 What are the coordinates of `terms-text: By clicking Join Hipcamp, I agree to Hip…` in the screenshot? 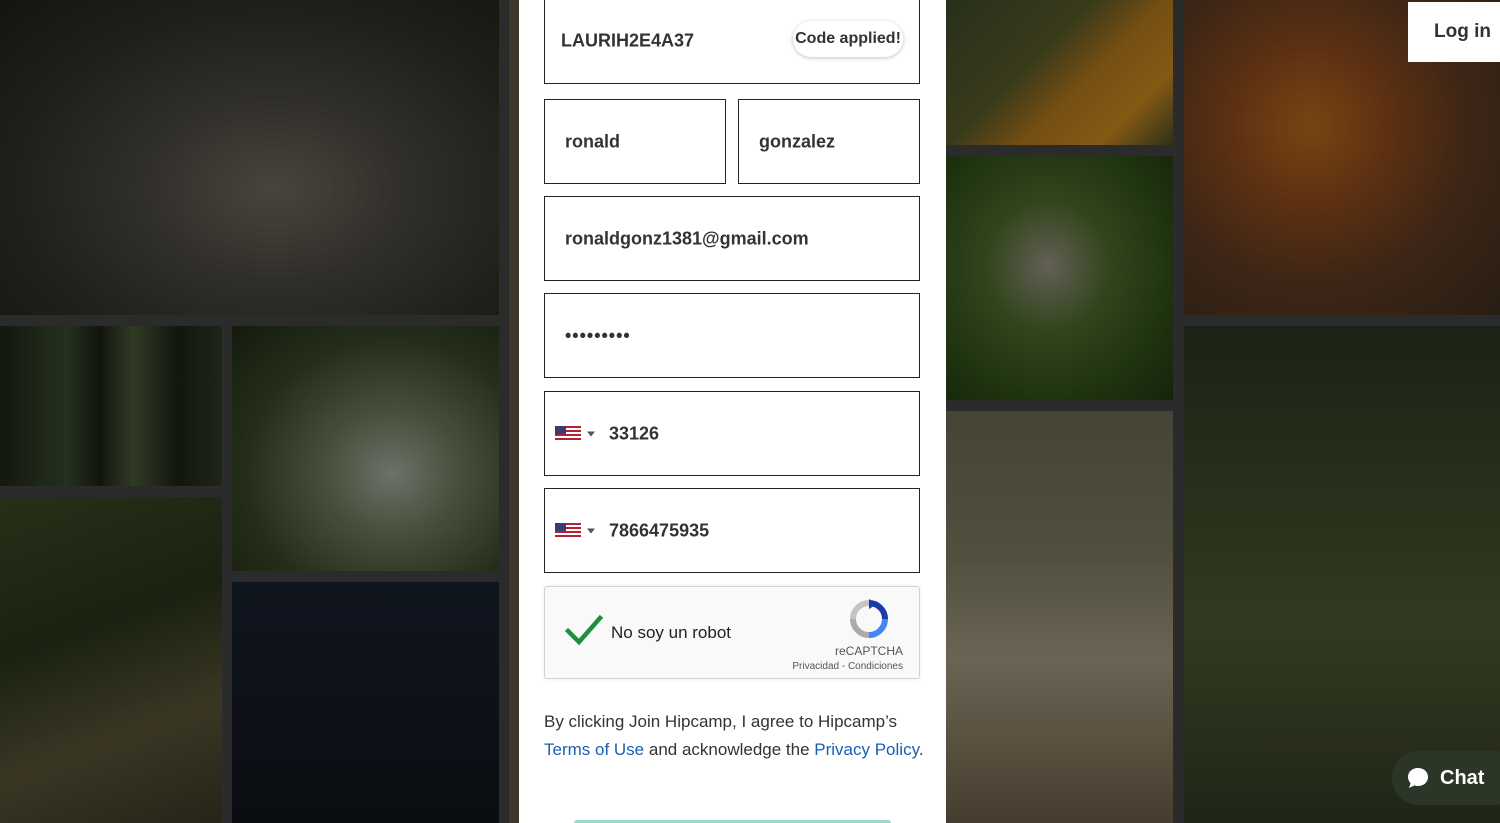 It's located at (734, 736).